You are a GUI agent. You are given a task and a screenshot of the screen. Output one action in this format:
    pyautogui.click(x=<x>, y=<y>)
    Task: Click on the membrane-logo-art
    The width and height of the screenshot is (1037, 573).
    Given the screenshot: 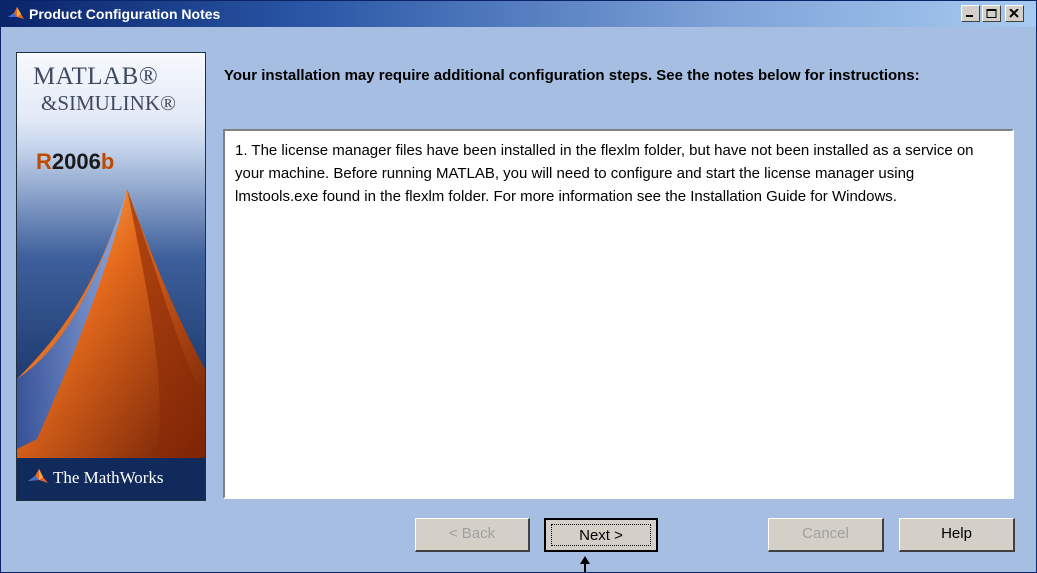 What is the action you would take?
    pyautogui.click(x=111, y=304)
    